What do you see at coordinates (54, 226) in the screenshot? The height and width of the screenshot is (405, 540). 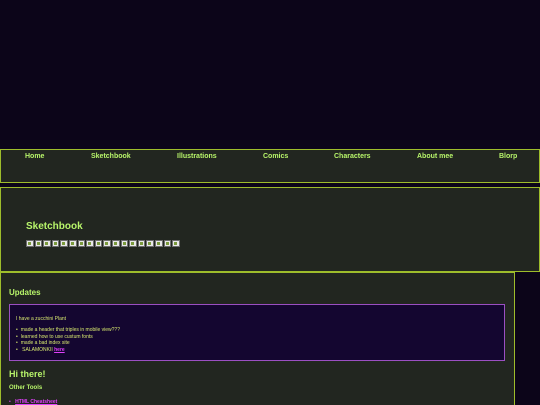 I see `sketchbook-title: Sketchbook` at bounding box center [54, 226].